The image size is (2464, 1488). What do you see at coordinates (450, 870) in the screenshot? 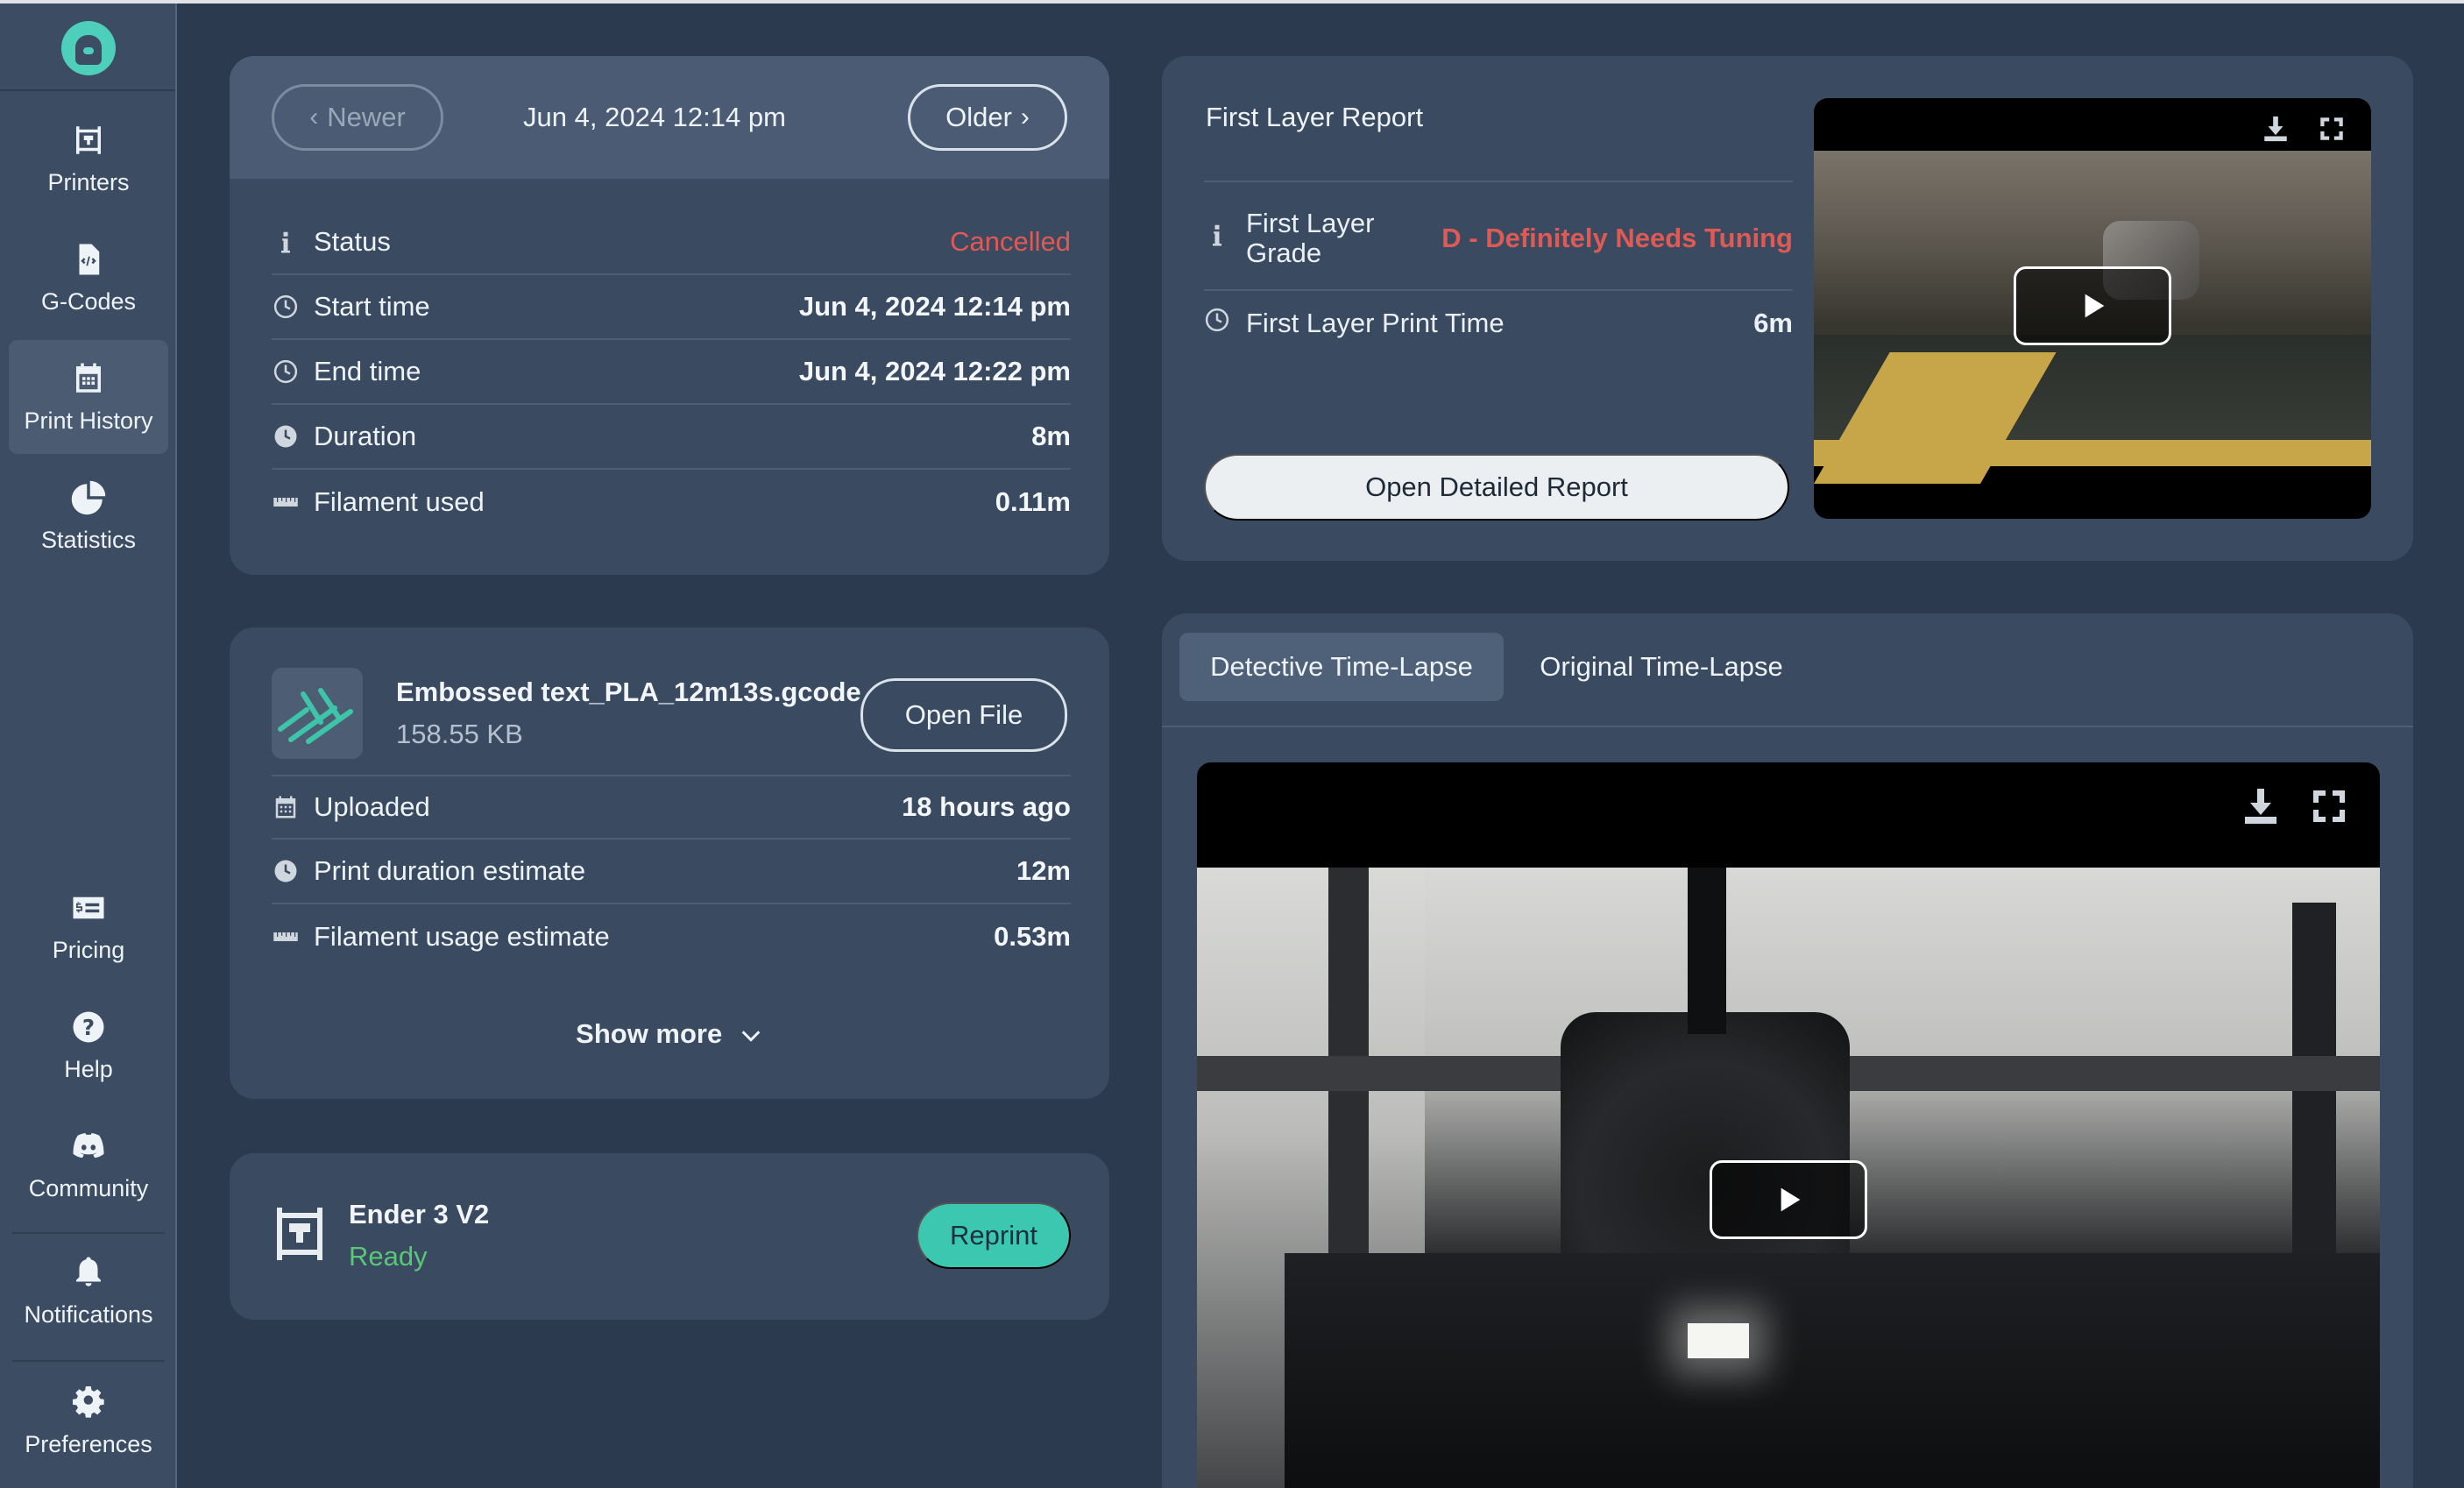
I see `print-duration-estimate-label: Print duration estimate` at bounding box center [450, 870].